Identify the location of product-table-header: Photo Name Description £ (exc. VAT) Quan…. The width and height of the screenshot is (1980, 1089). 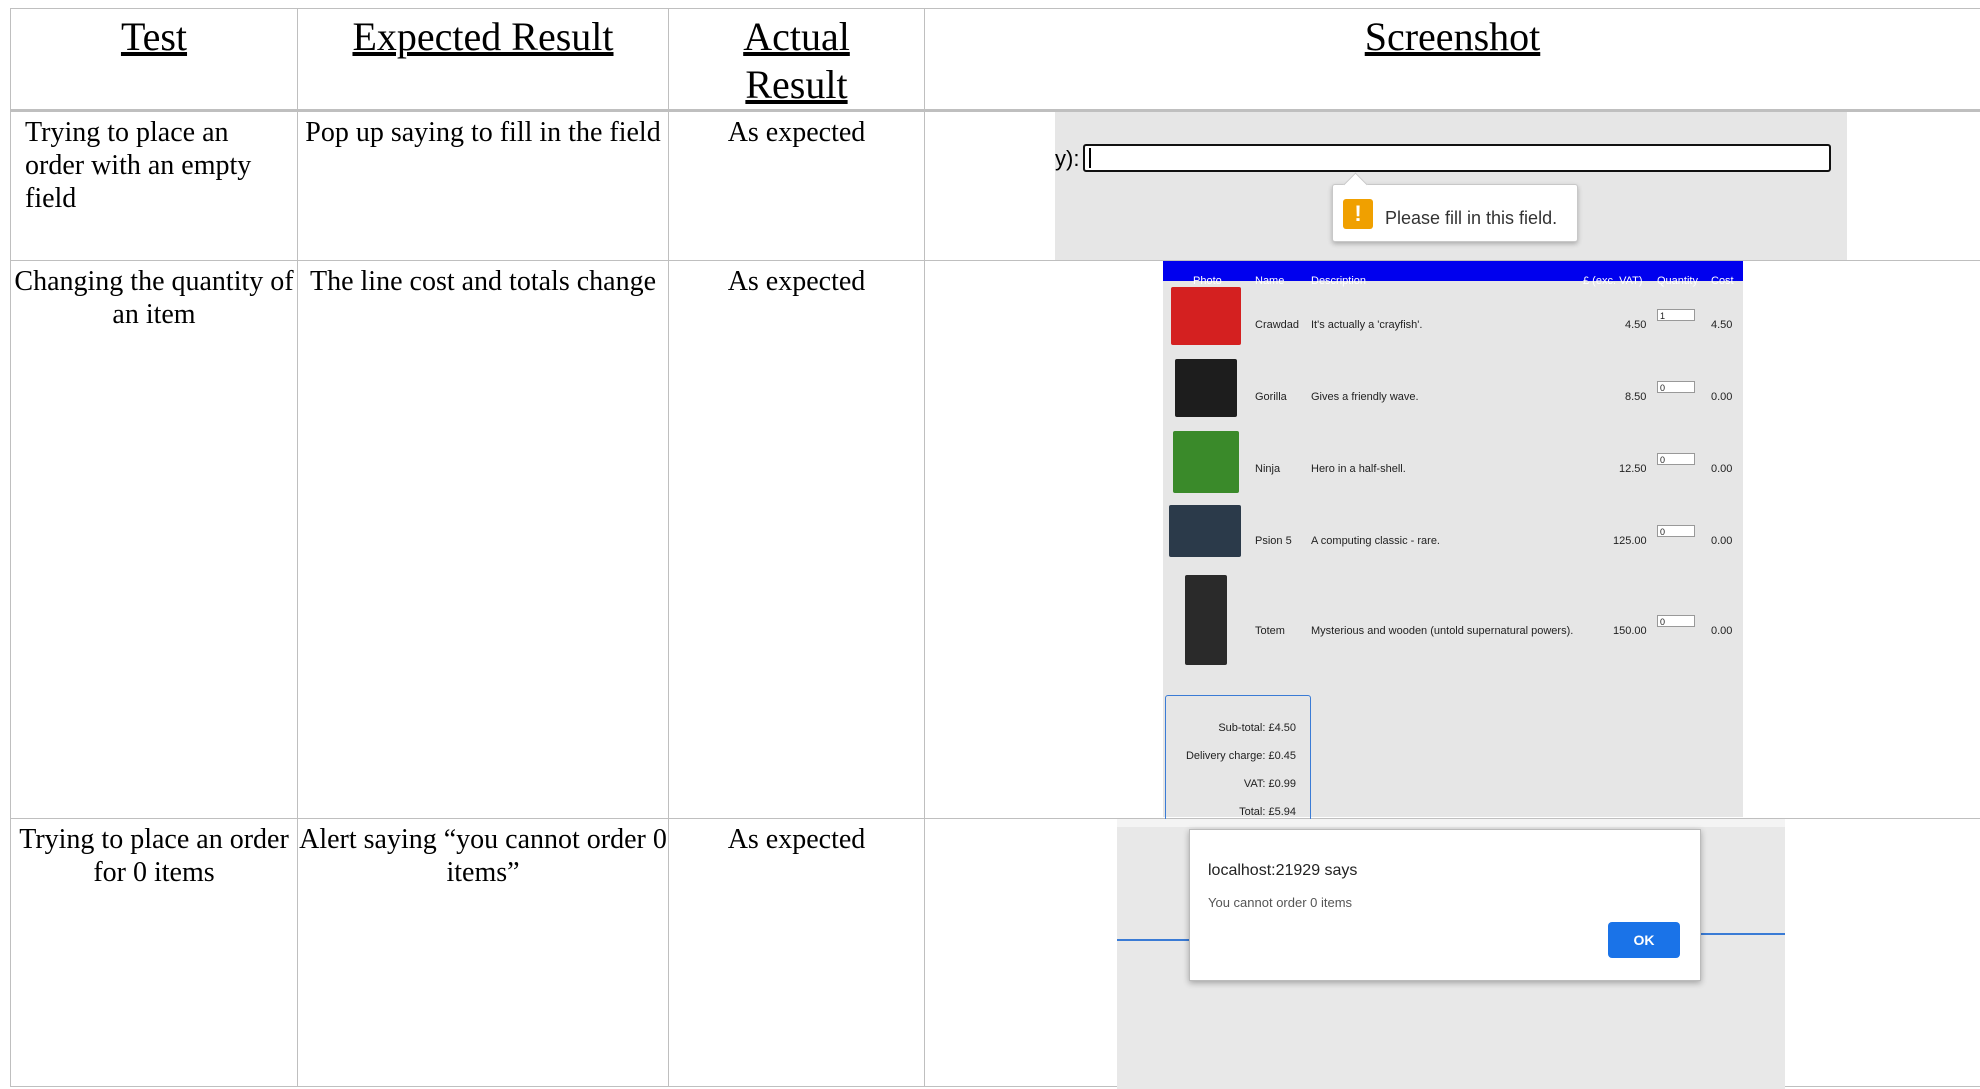
(1453, 271).